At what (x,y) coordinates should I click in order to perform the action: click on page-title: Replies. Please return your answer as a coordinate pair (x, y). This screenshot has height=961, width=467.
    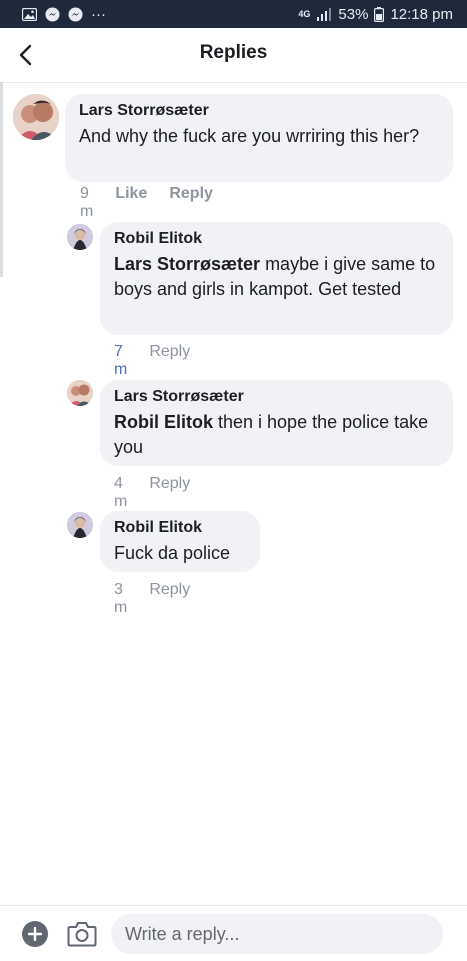
    Looking at the image, I should click on (233, 52).